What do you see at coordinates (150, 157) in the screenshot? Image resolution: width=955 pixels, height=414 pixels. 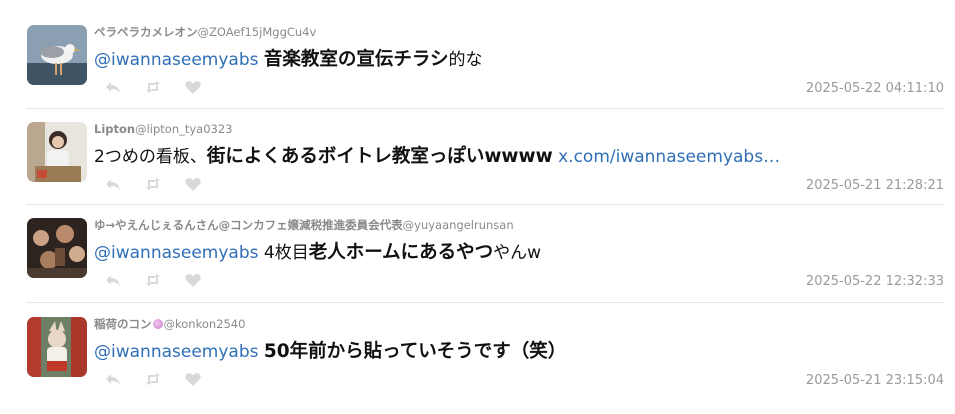 I see `plain-text: 2つめの看板、` at bounding box center [150, 157].